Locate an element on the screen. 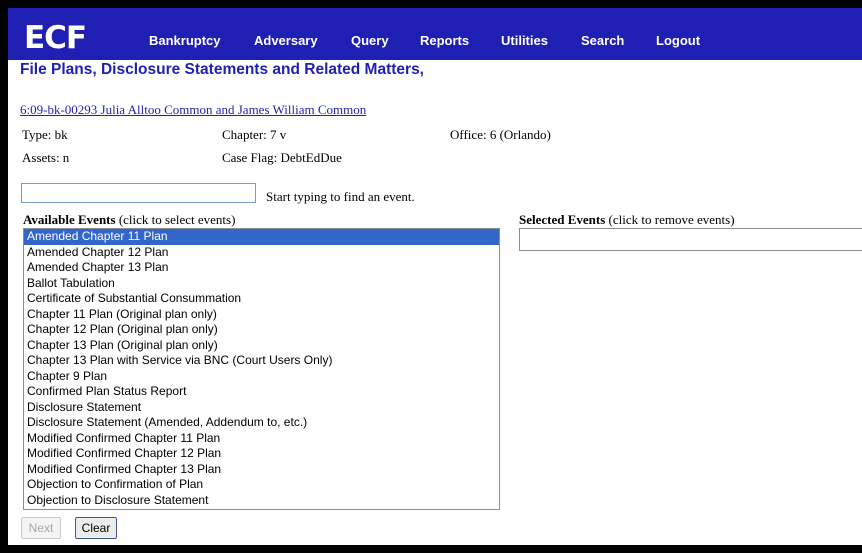  event-search-input is located at coordinates (138, 193).